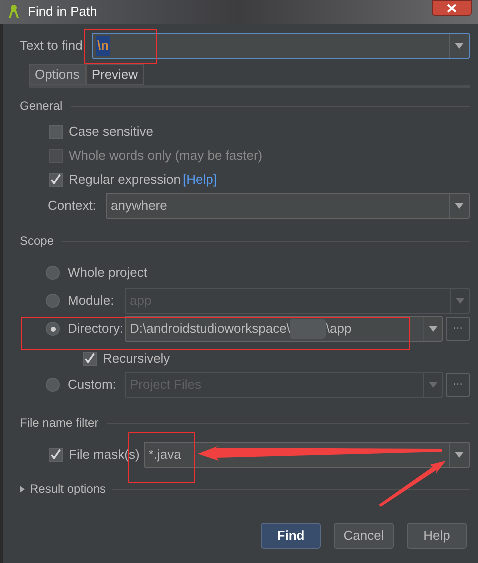 Image resolution: width=478 pixels, height=563 pixels. Describe the element at coordinates (115, 74) in the screenshot. I see `tab: Preview` at that location.